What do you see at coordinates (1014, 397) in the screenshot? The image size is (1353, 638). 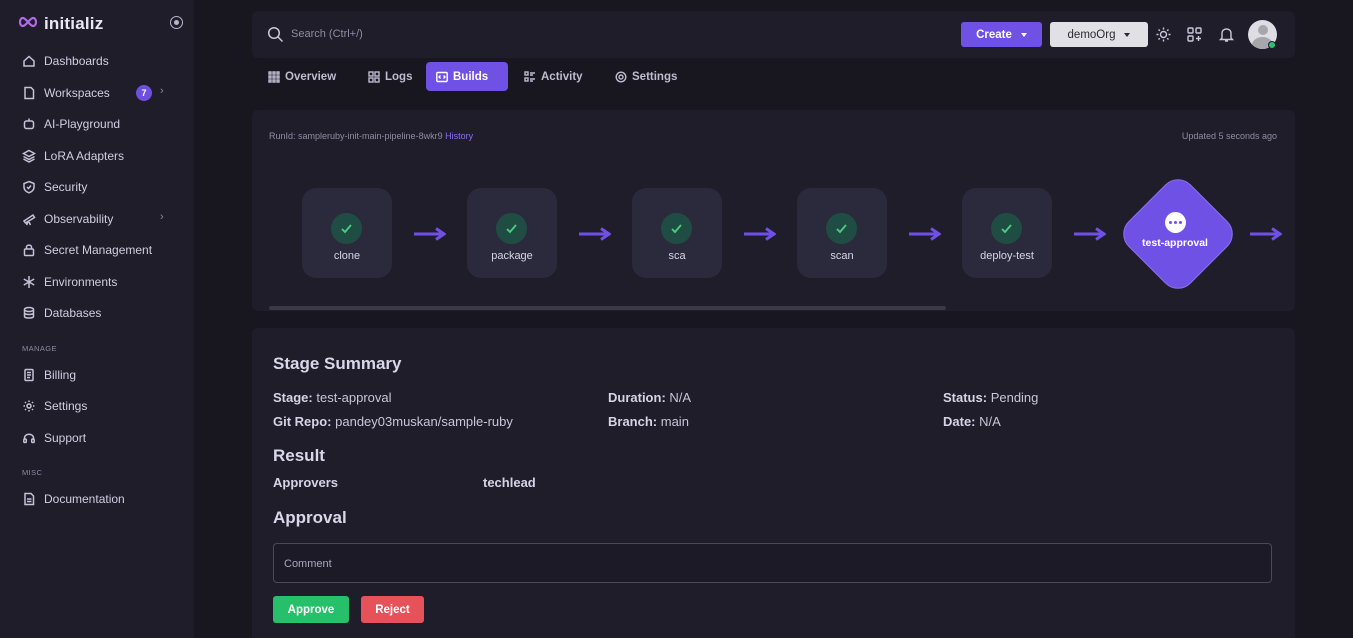 I see `field-value: Pending` at bounding box center [1014, 397].